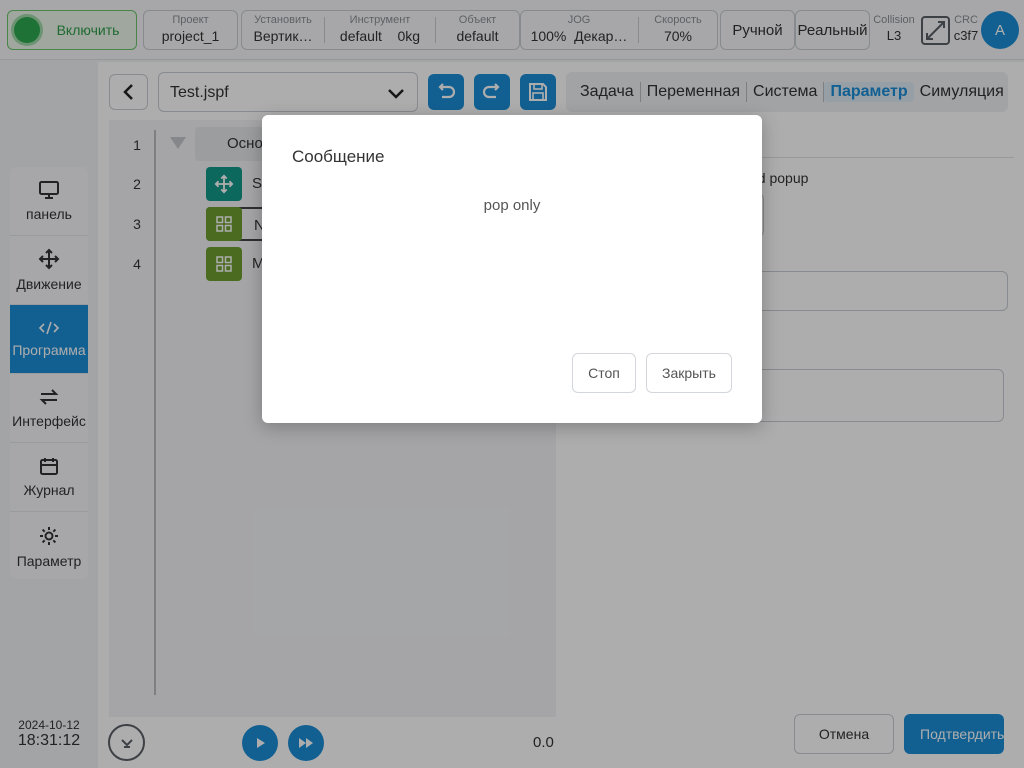 Image resolution: width=1024 pixels, height=768 pixels. I want to click on close-button: Закрыть, so click(689, 373).